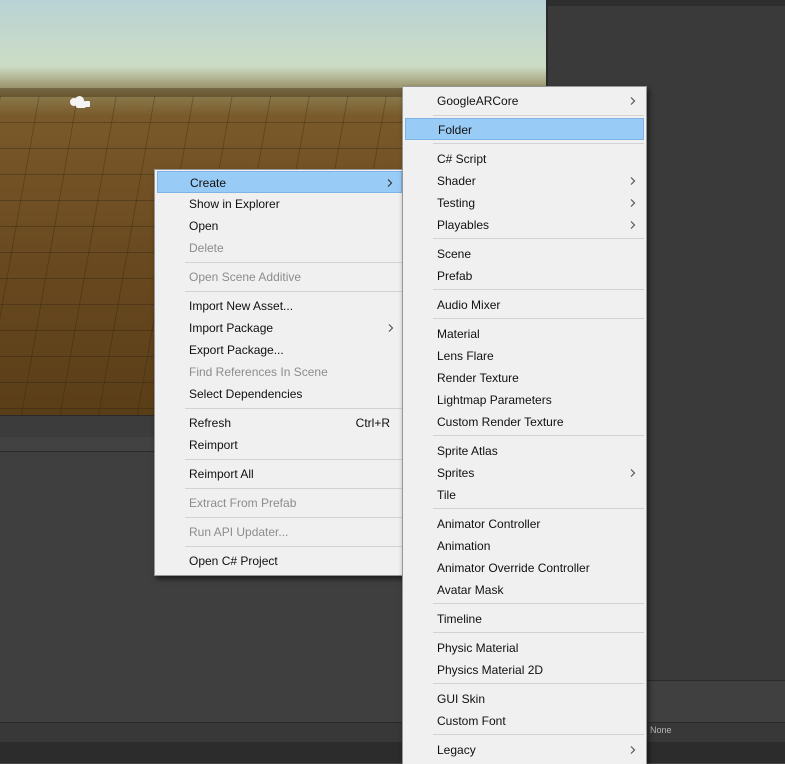  Describe the element at coordinates (279, 248) in the screenshot. I see `context-item-delete: Delete` at that location.